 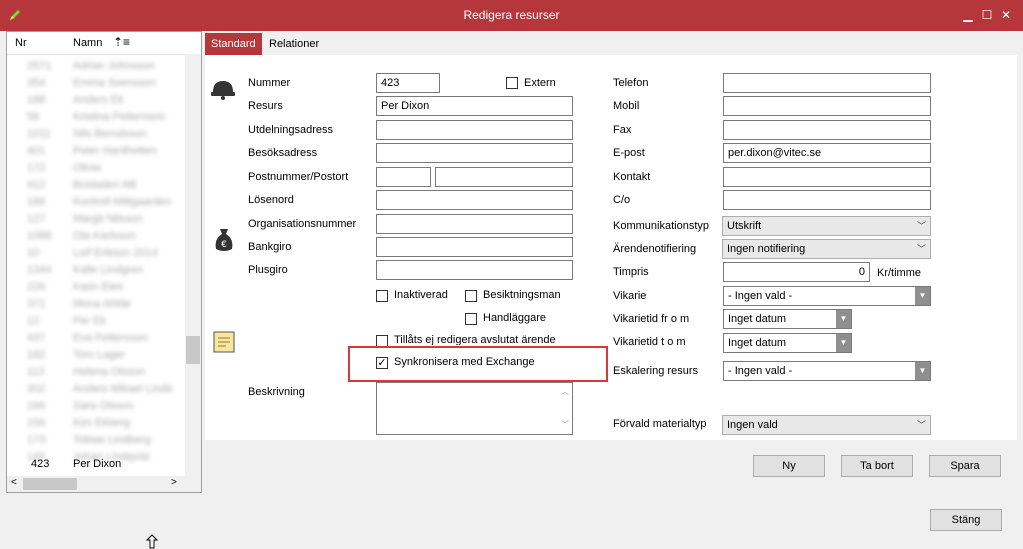 What do you see at coordinates (96, 253) in the screenshot?
I see `list-item: 10 Leif Erikson 2014` at bounding box center [96, 253].